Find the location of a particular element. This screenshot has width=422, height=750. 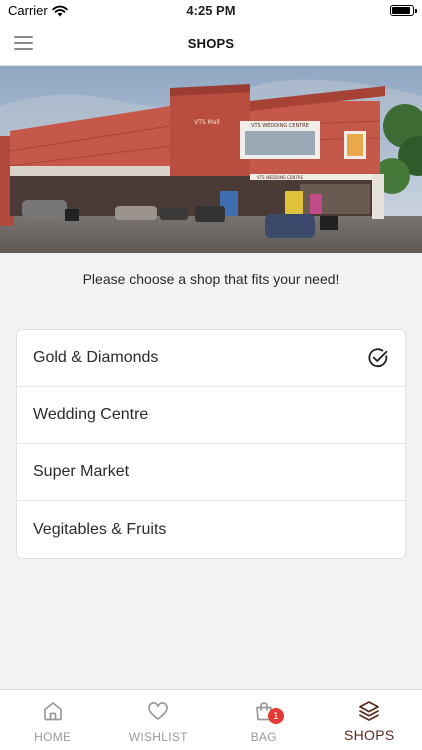

status-time: 4:25 PM is located at coordinates (211, 10).